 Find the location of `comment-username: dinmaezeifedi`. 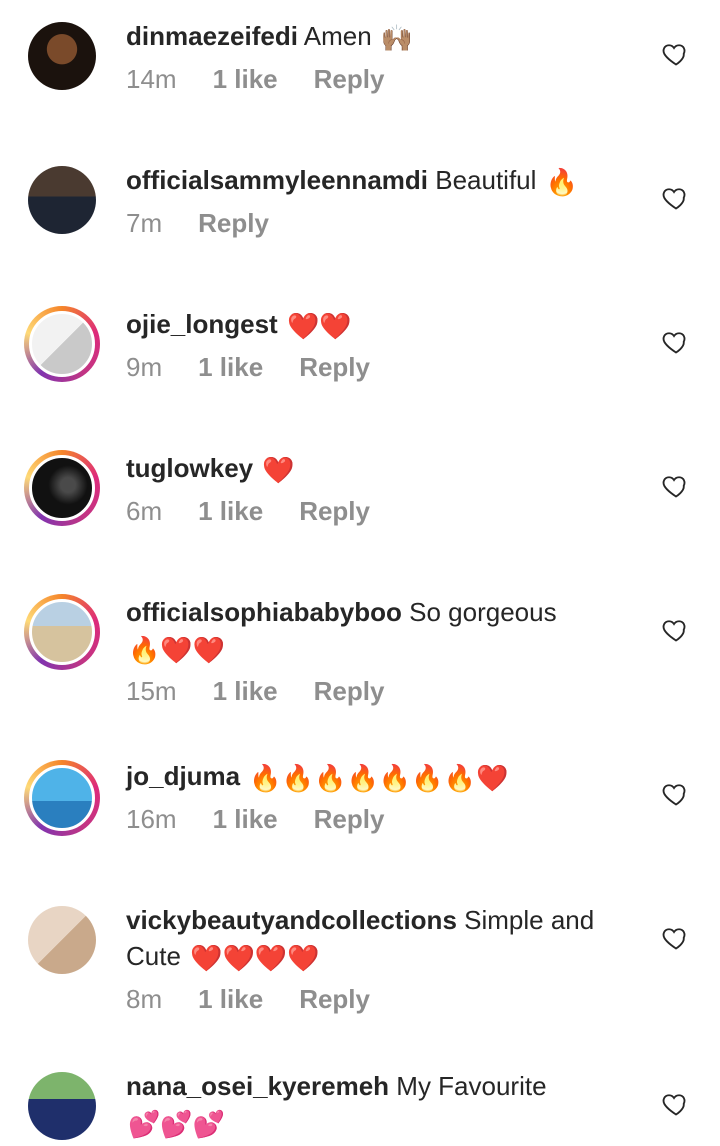

comment-username: dinmaezeifedi is located at coordinates (212, 36).